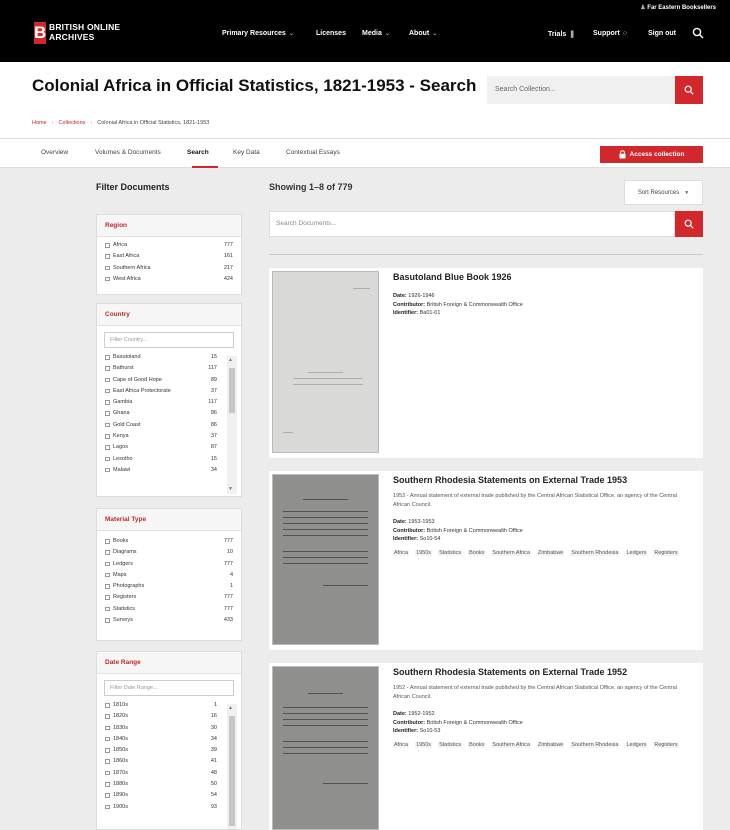  I want to click on date-option: 1820s 16, so click(169, 716).